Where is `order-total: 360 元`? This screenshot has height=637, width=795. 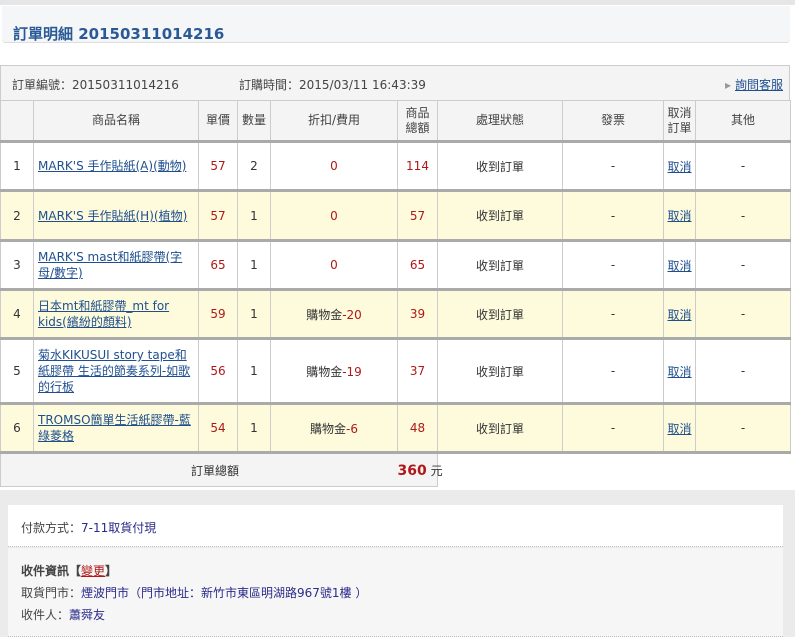
order-total: 360 元 is located at coordinates (420, 469).